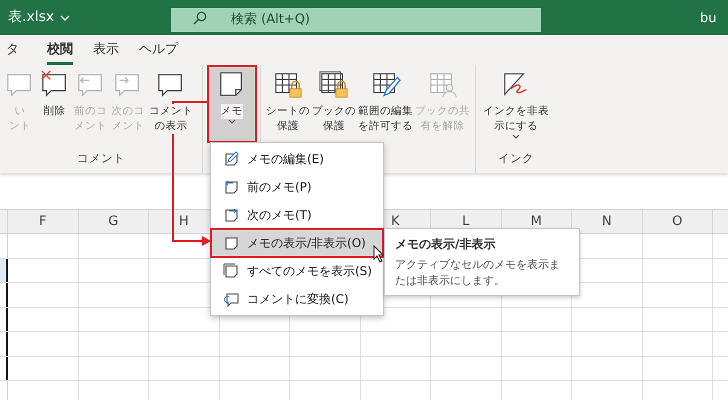 This screenshot has width=728, height=400. What do you see at coordinates (385, 104) in the screenshot?
I see `ribbon-button: 範囲の編集 を許可する` at bounding box center [385, 104].